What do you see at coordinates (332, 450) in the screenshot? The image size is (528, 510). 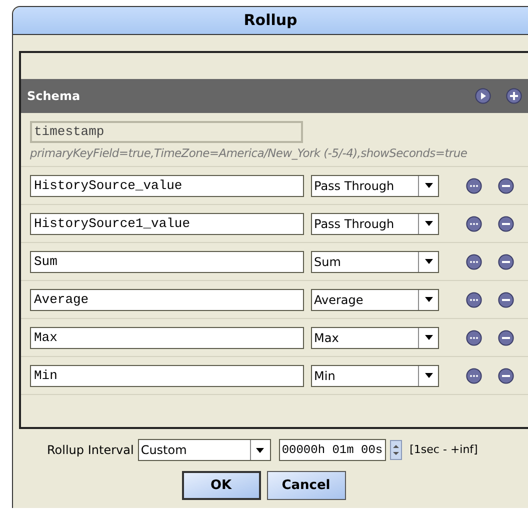 I see `duration-field: 00000h 01m 00s` at bounding box center [332, 450].